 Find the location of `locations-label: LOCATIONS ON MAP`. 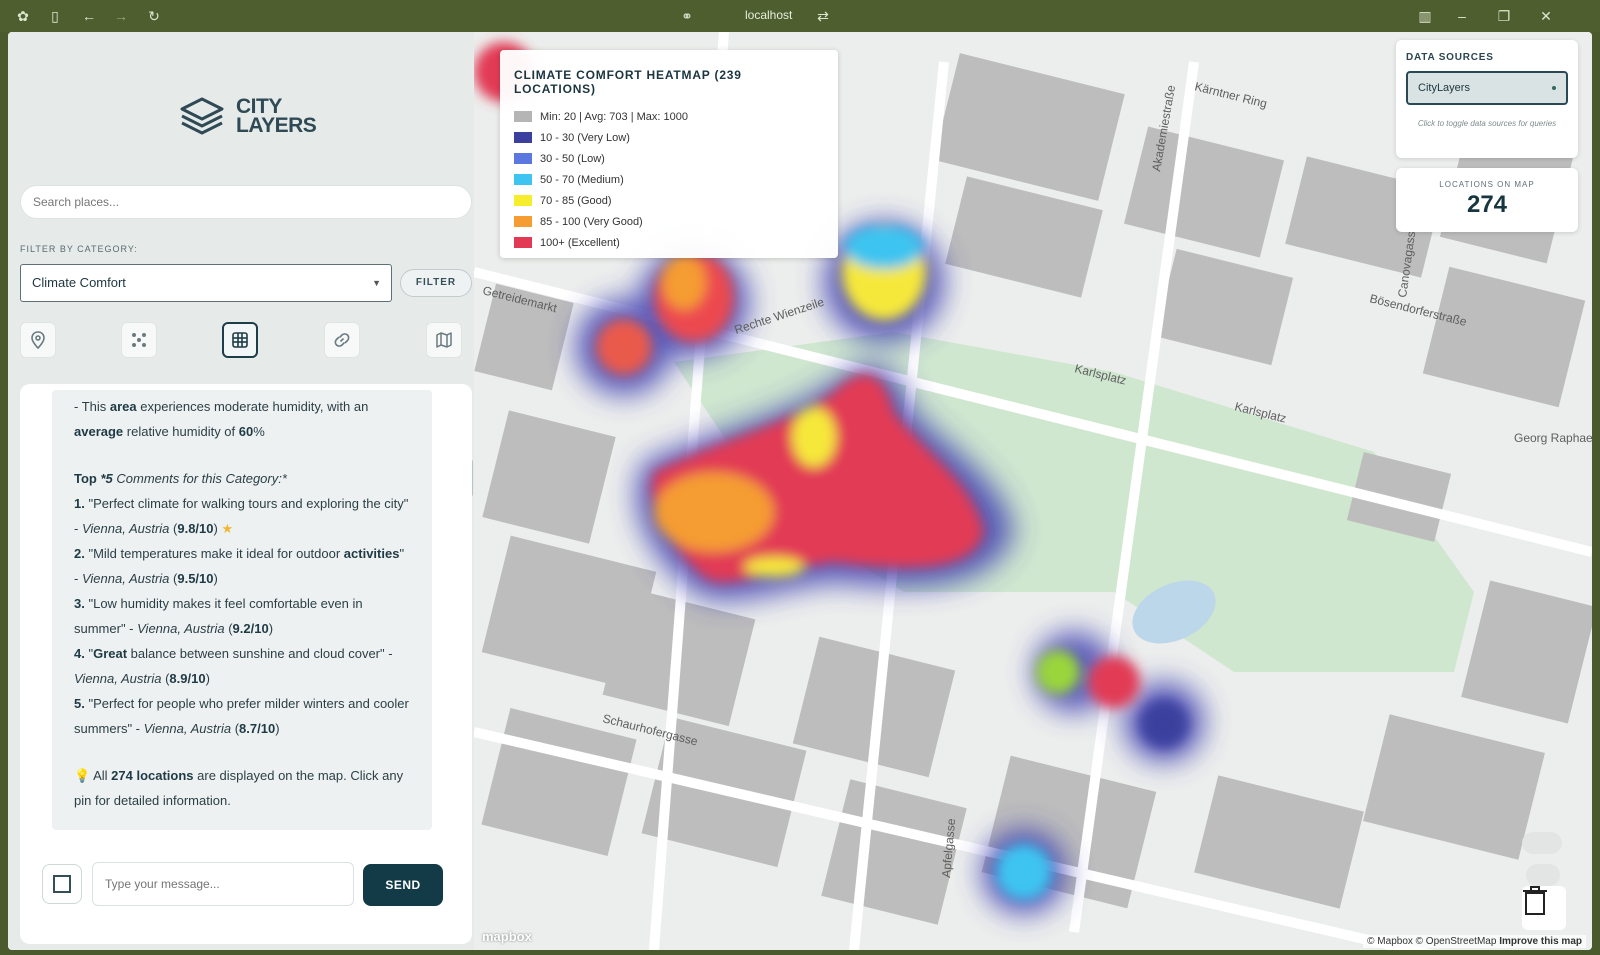

locations-label: LOCATIONS ON MAP is located at coordinates (1487, 184).